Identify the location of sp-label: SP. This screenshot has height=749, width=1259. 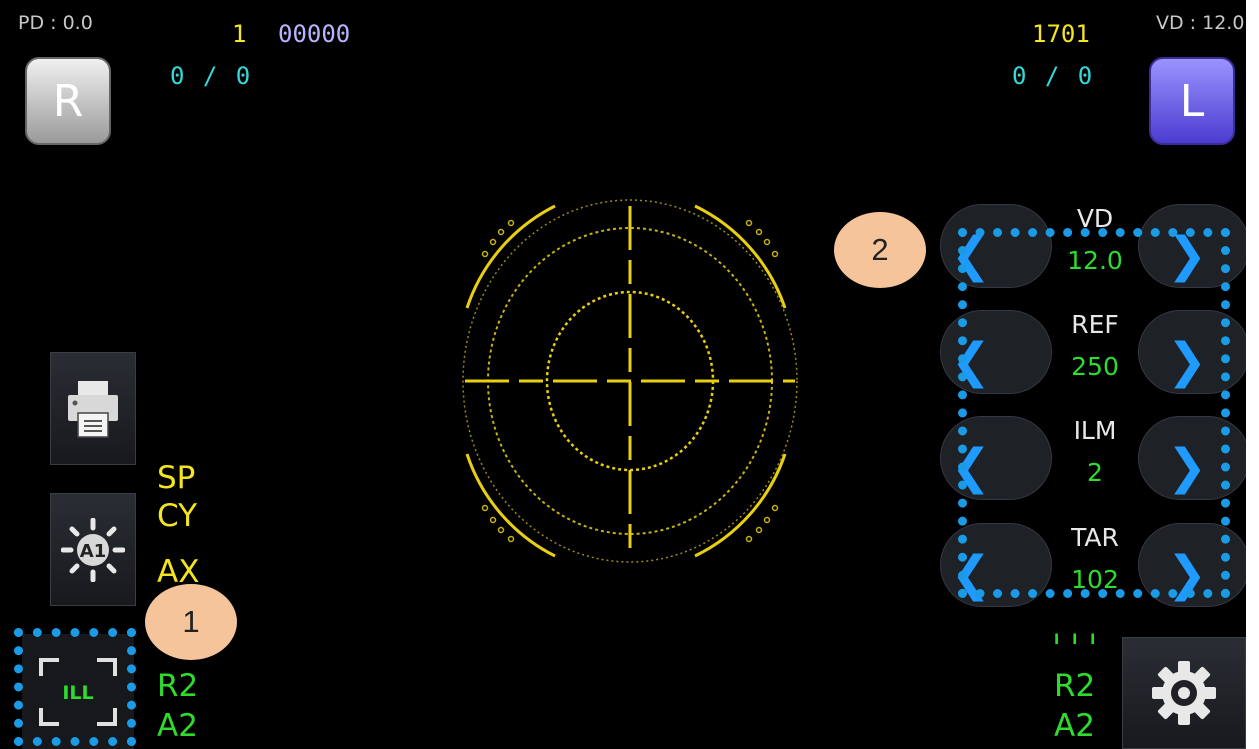
(176, 478).